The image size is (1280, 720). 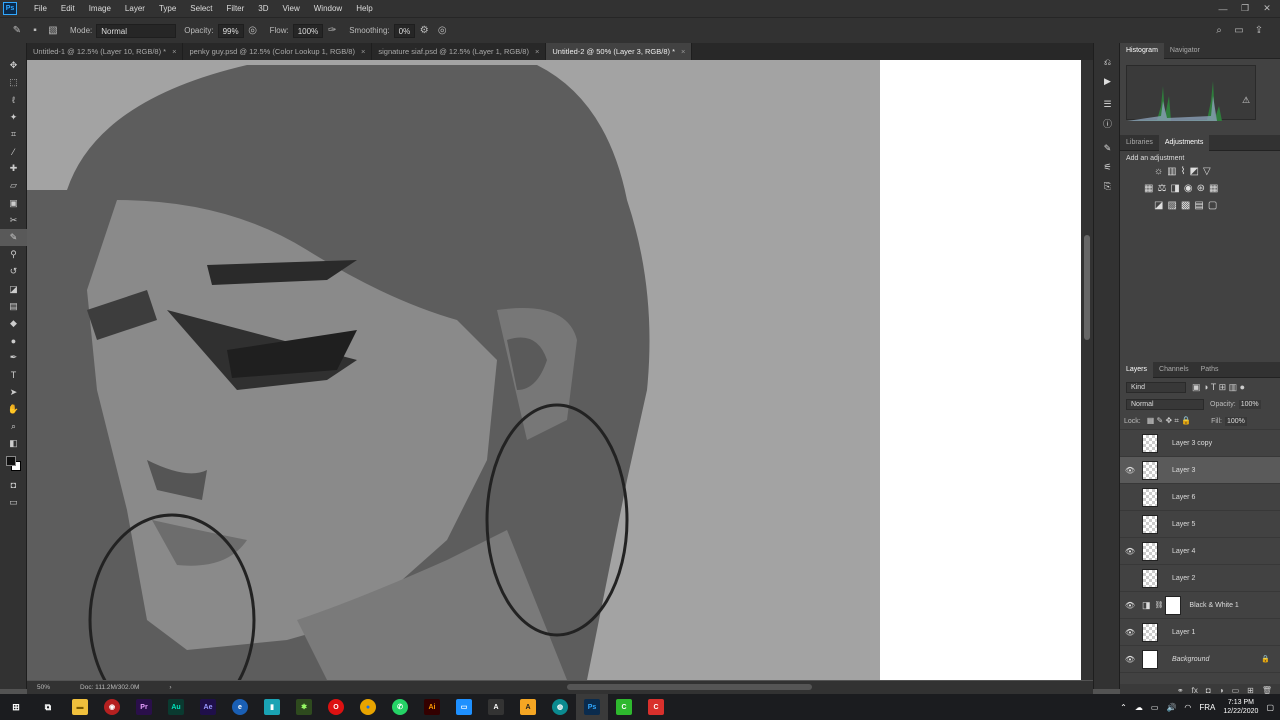 What do you see at coordinates (13, 185) in the screenshot?
I see `eraser-tool-icon: ▱` at bounding box center [13, 185].